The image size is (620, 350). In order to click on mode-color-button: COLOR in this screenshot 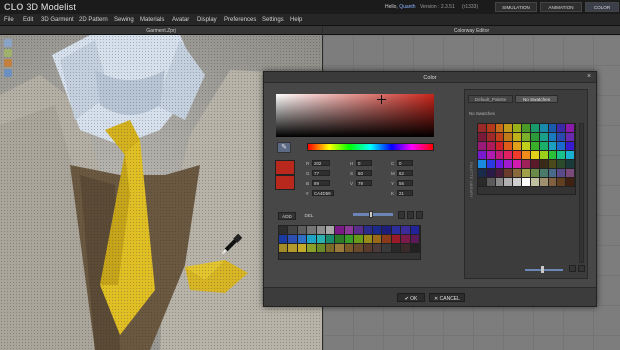, I will do `click(602, 7)`.